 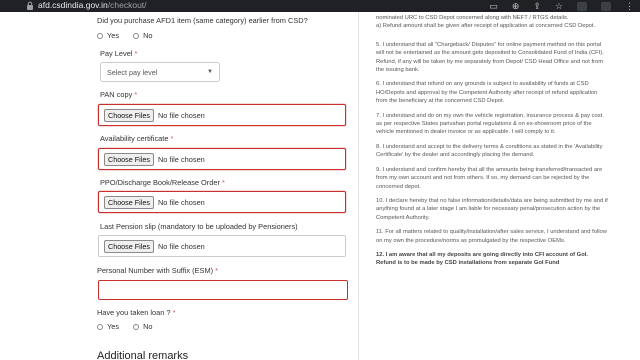 What do you see at coordinates (129, 202) in the screenshot?
I see `ppo-choose-files-button: Choose Files` at bounding box center [129, 202].